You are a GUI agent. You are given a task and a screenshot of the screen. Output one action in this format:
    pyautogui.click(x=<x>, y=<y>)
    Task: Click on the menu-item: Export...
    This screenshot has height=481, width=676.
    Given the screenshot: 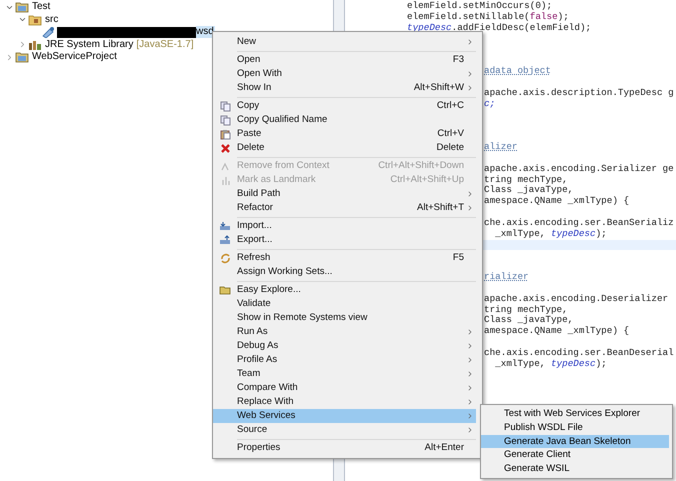 What is the action you would take?
    pyautogui.click(x=344, y=240)
    